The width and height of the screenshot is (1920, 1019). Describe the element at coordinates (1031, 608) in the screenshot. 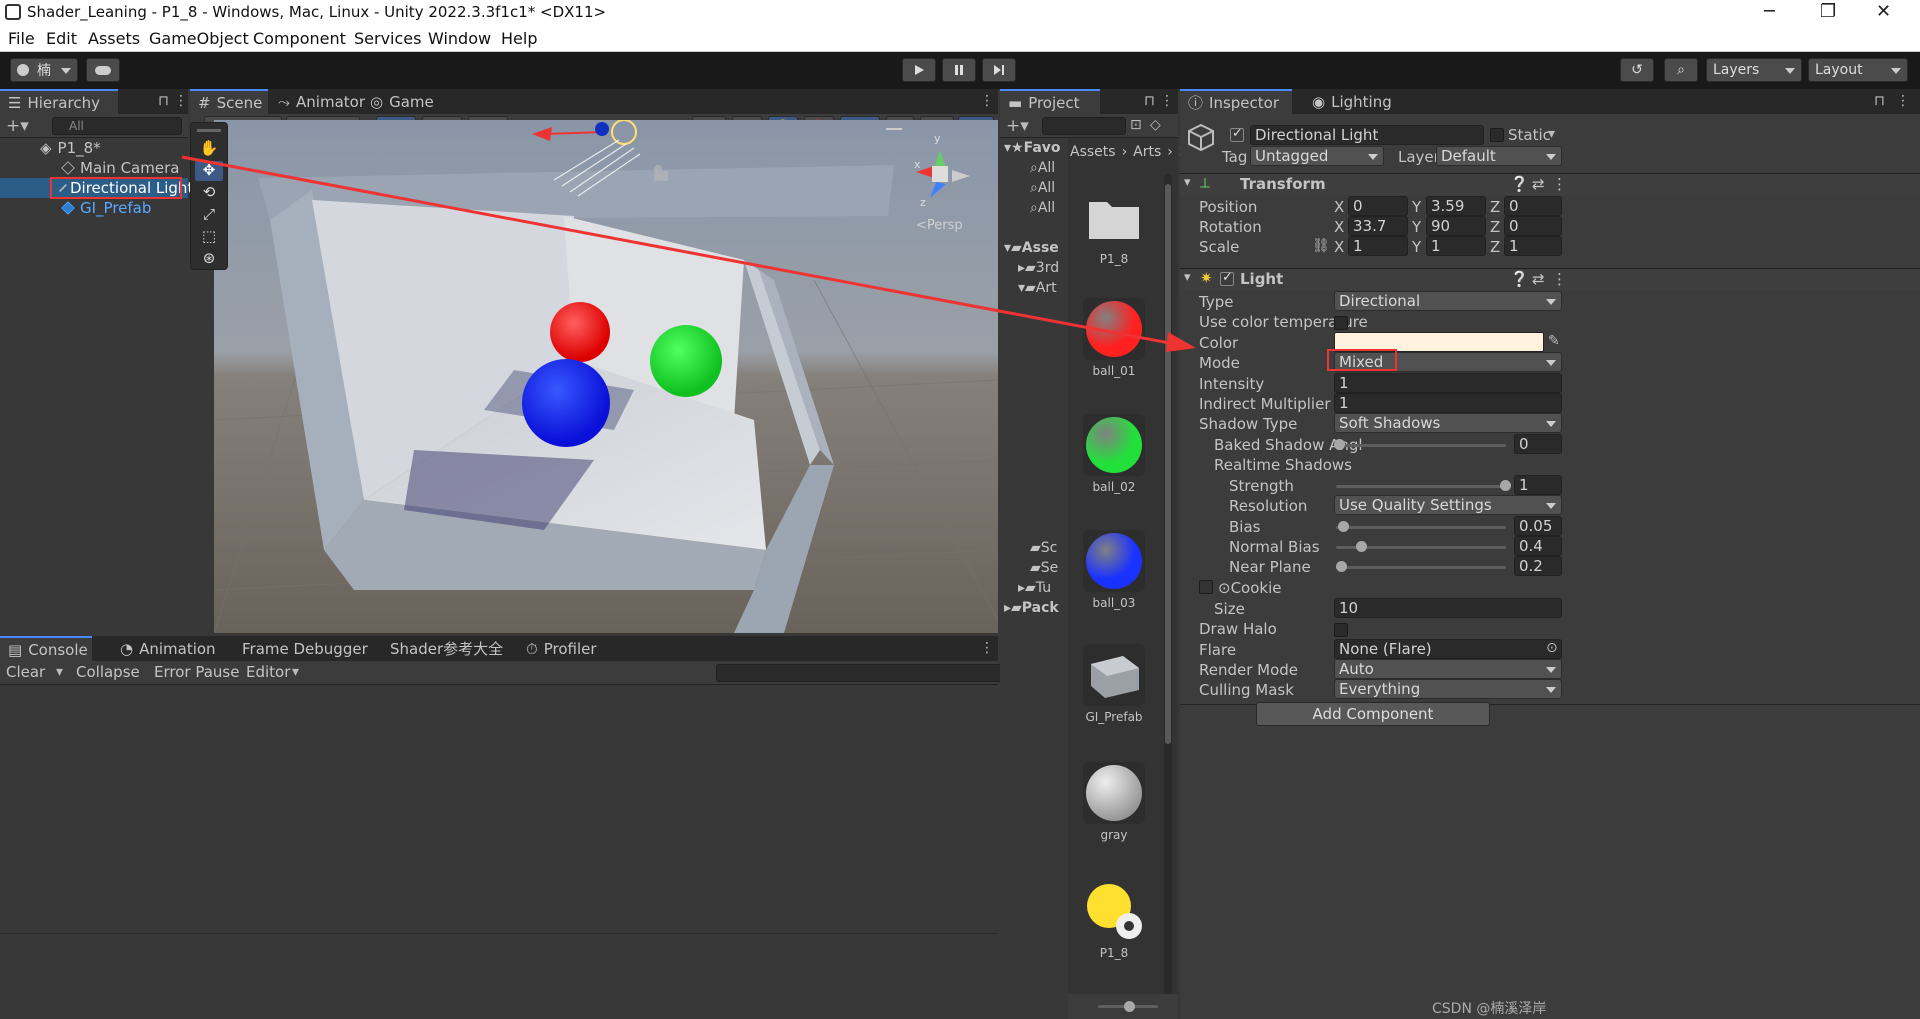

I see `tree-item: ▸▰ Pack` at that location.